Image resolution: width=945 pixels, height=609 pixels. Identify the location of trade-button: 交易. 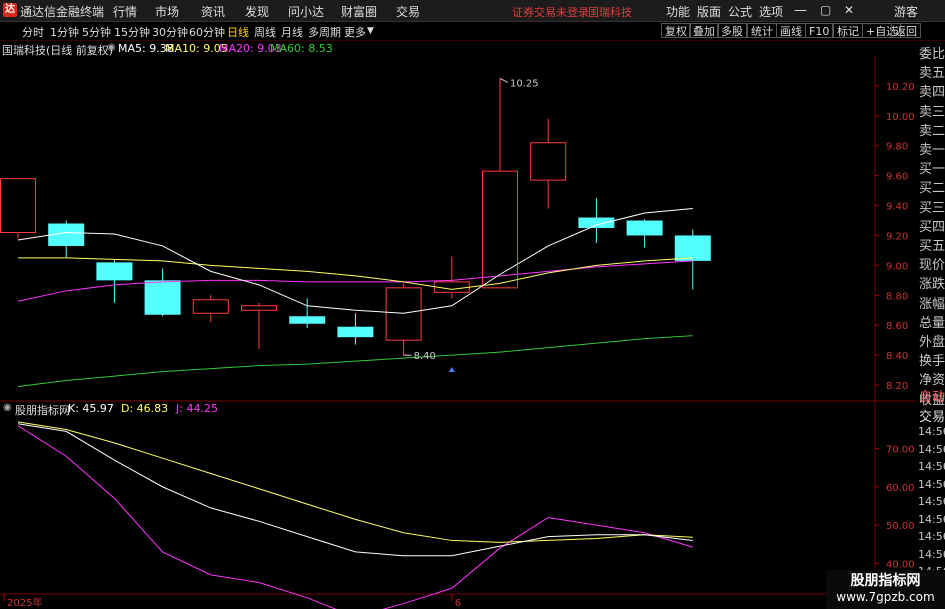
(932, 415).